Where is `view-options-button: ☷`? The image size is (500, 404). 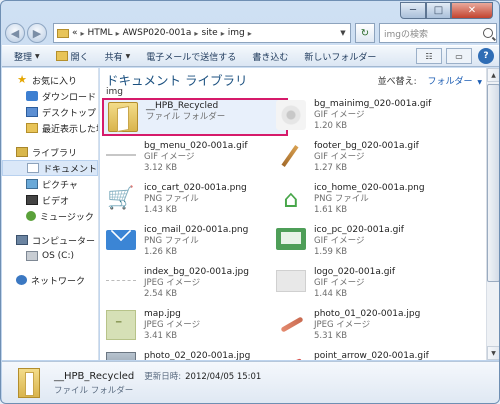 view-options-button: ☷ is located at coordinates (429, 56).